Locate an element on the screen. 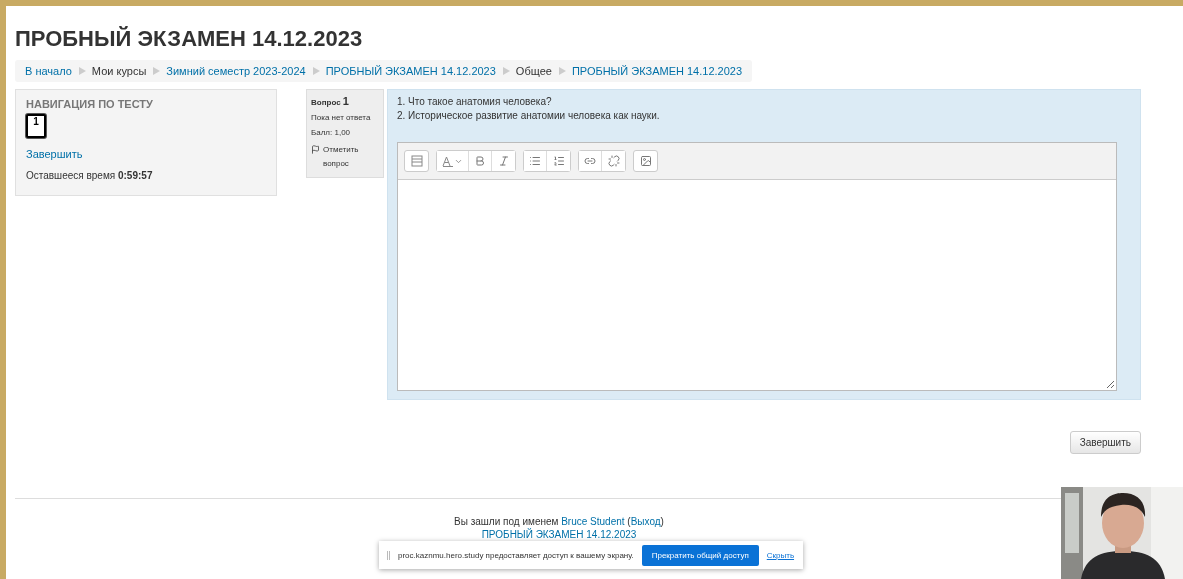 The height and width of the screenshot is (579, 1183). bullet-list-button is located at coordinates (535, 161).